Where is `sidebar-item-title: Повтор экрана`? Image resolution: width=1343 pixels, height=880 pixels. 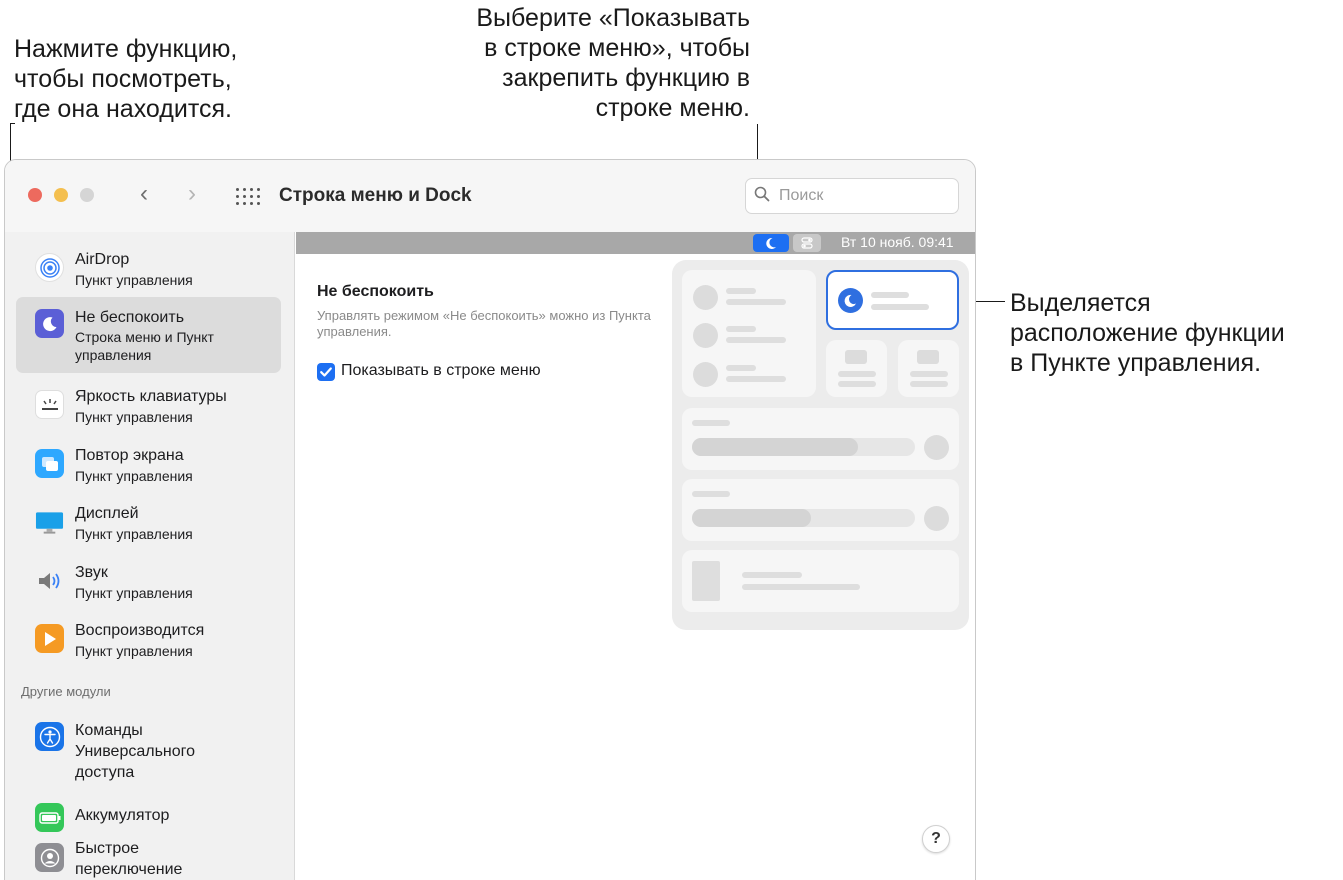 sidebar-item-title: Повтор экрана is located at coordinates (129, 455).